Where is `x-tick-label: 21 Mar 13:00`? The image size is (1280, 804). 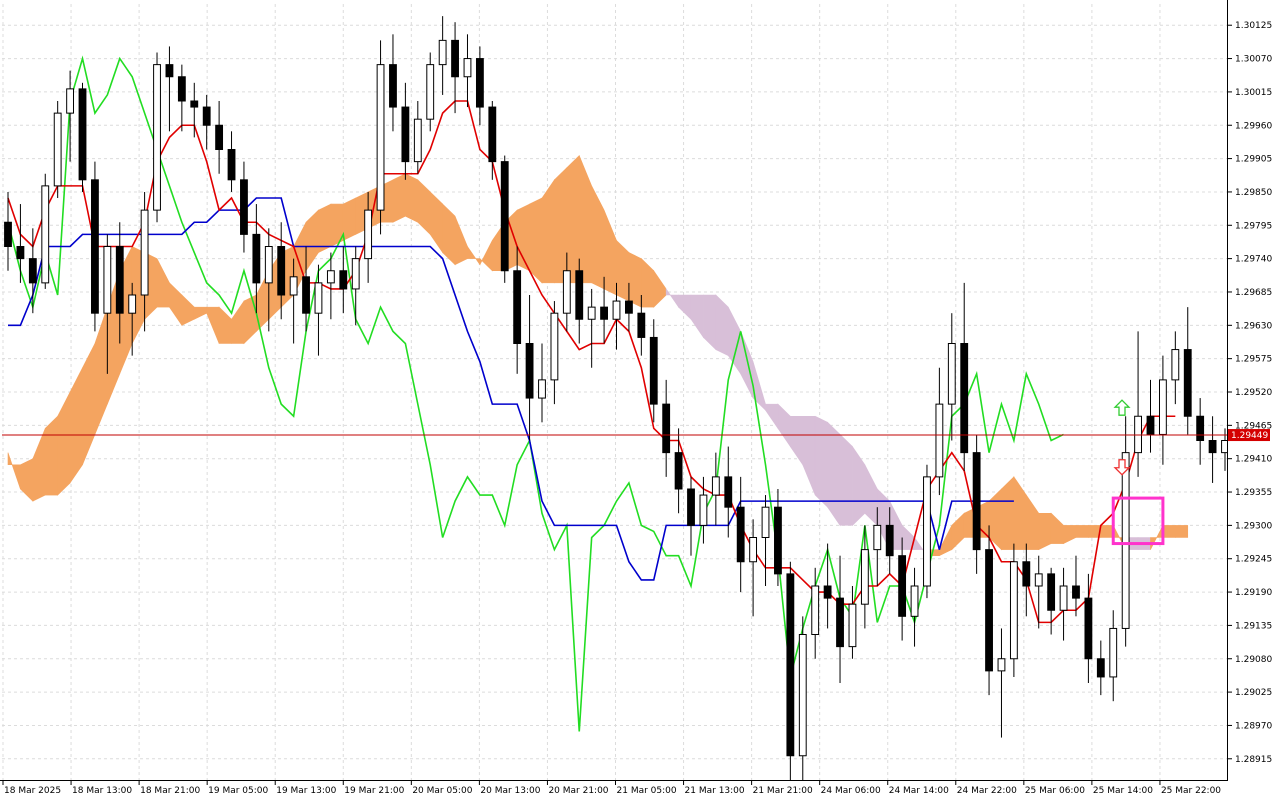
x-tick-label: 21 Mar 13:00 is located at coordinates (715, 791).